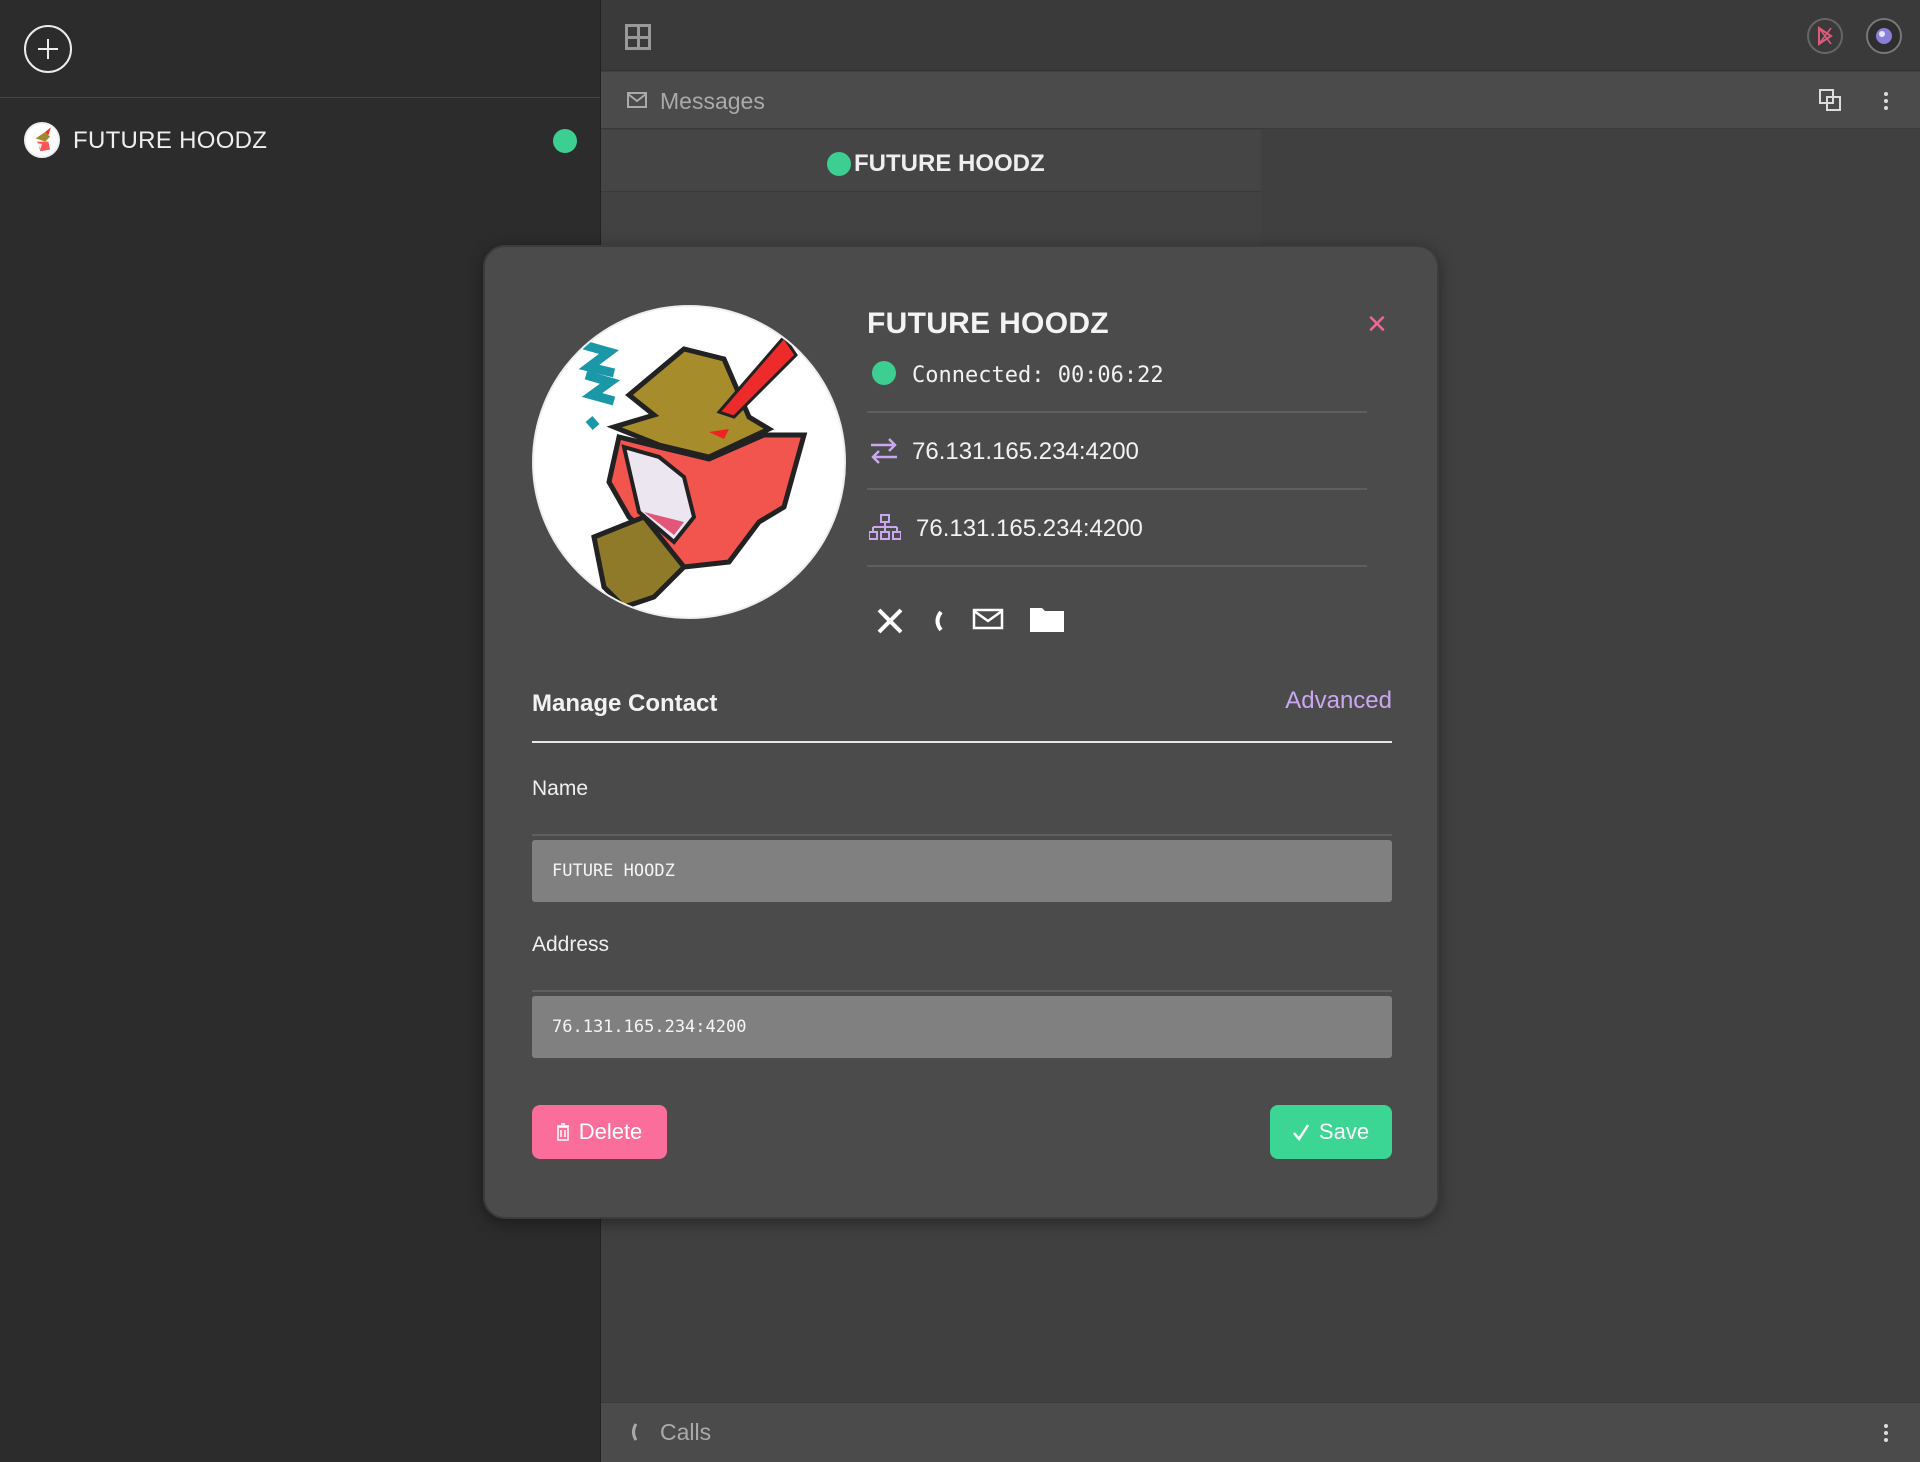 The height and width of the screenshot is (1462, 1920). What do you see at coordinates (962, 715) in the screenshot?
I see `manage-contact-header: Manage Contact Advanced` at bounding box center [962, 715].